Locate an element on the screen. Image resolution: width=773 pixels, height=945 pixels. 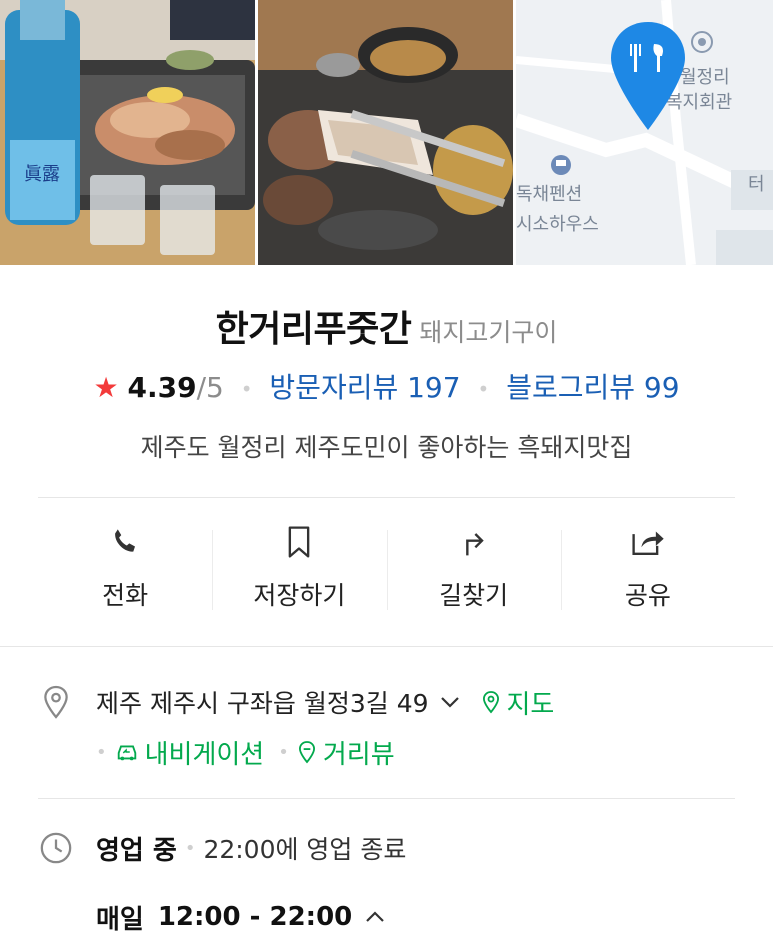
action-bar: 전화 저장하기 길찾기 공유 is located at coordinates (386, 570).